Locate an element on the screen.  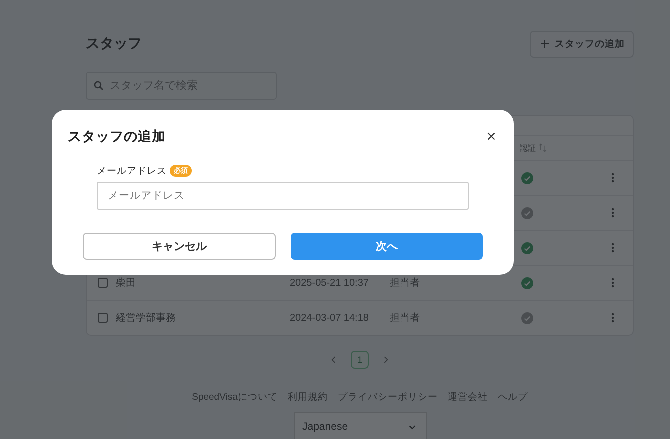
footer-link: 利用規約 is located at coordinates (308, 397).